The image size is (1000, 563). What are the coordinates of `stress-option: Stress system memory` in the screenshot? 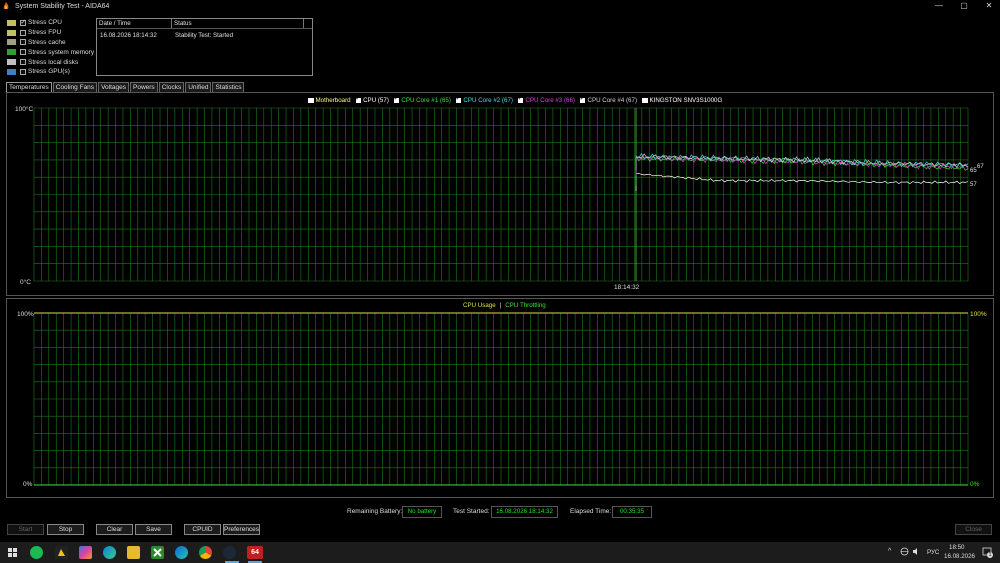 It's located at (52, 52).